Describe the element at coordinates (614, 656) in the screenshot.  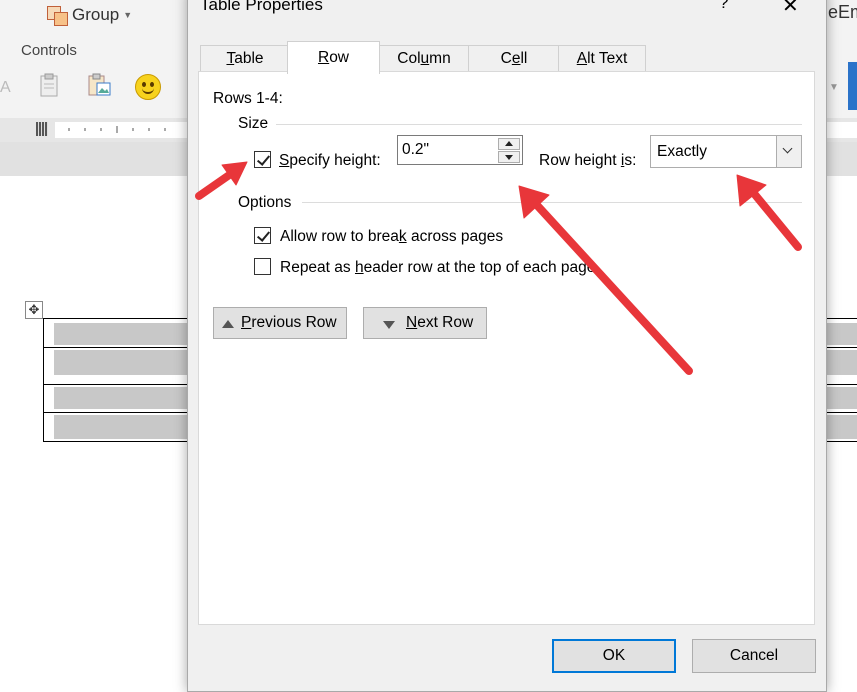
I see `ok-button: OK` at that location.